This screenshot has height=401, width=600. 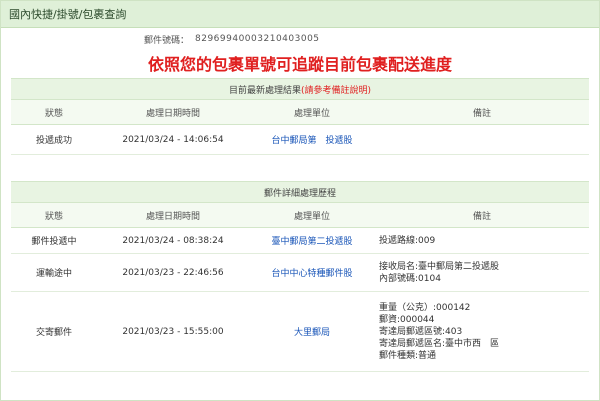 I want to click on history-header-row: 狀態 處理日期時間 處理單位 備註, so click(x=300, y=215).